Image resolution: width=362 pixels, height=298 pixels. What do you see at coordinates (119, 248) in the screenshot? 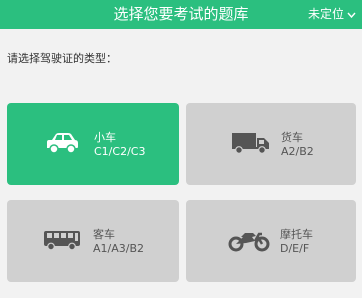
I see `card-bus-types: A1/A3/B2` at bounding box center [119, 248].